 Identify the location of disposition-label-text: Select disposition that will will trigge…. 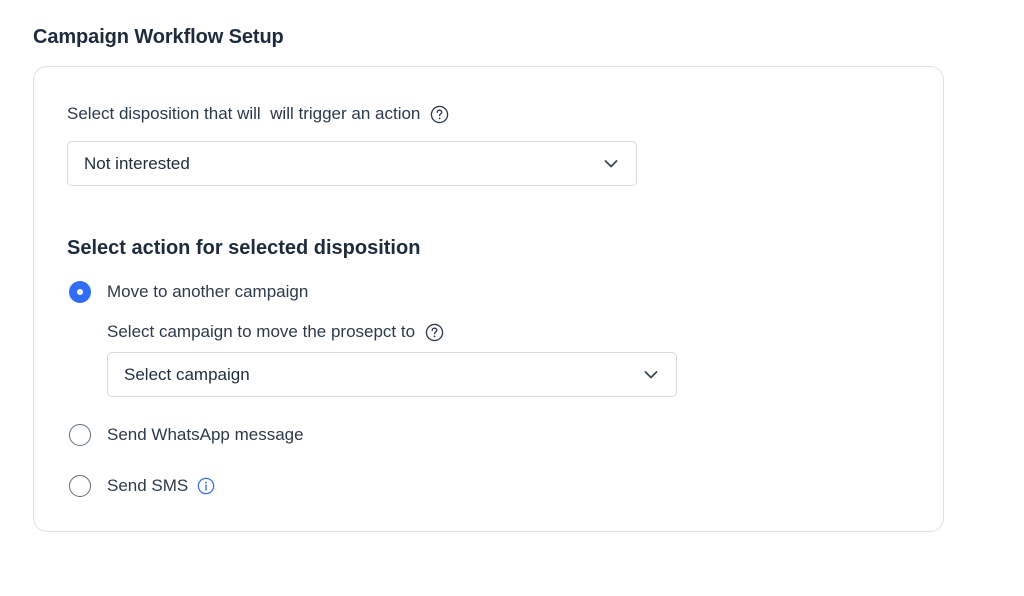
(244, 113).